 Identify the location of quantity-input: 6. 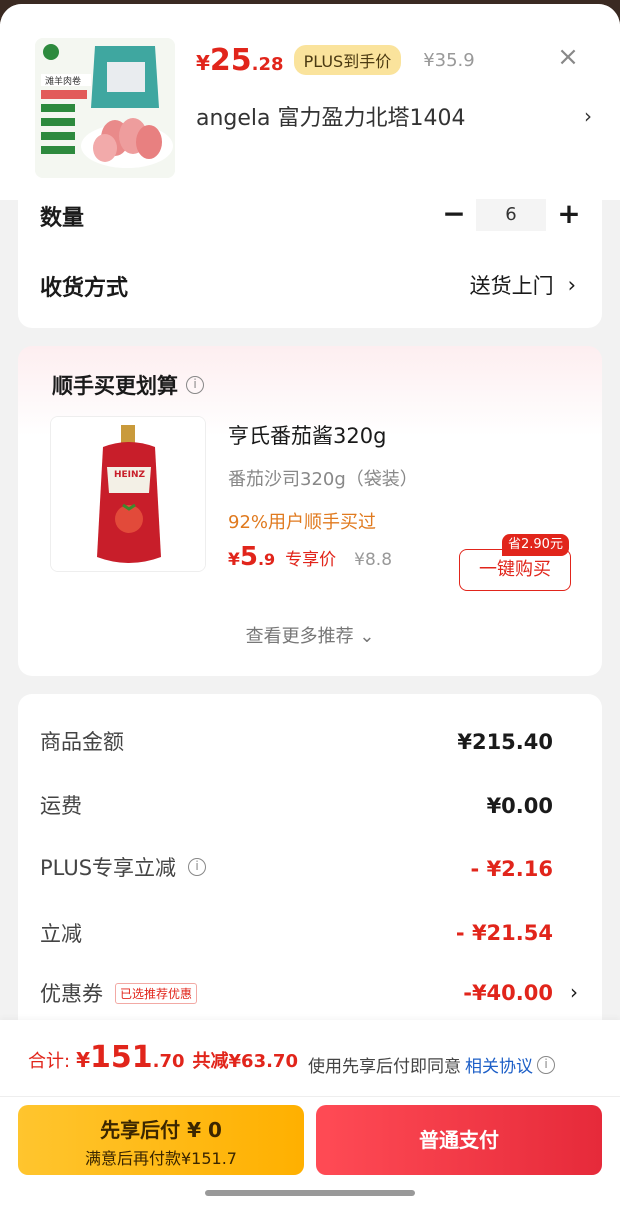
(511, 215).